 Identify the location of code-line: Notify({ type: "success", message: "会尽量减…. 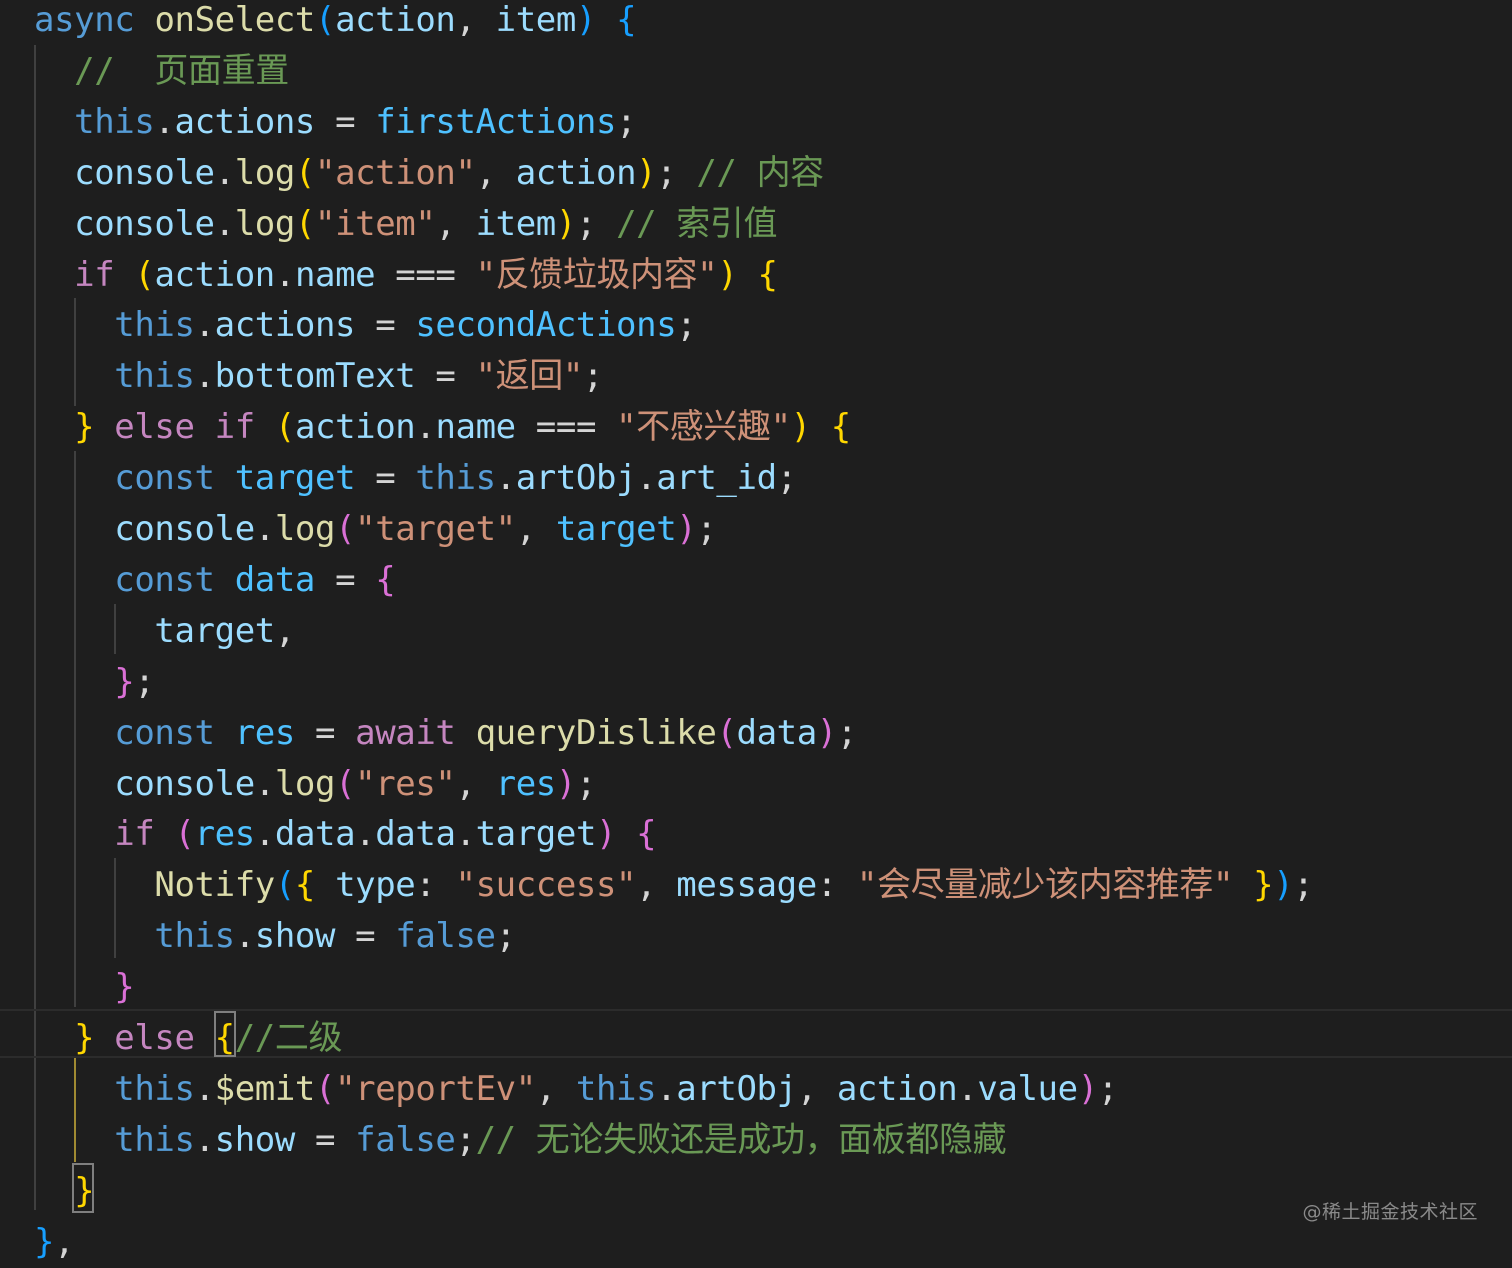
(673, 885).